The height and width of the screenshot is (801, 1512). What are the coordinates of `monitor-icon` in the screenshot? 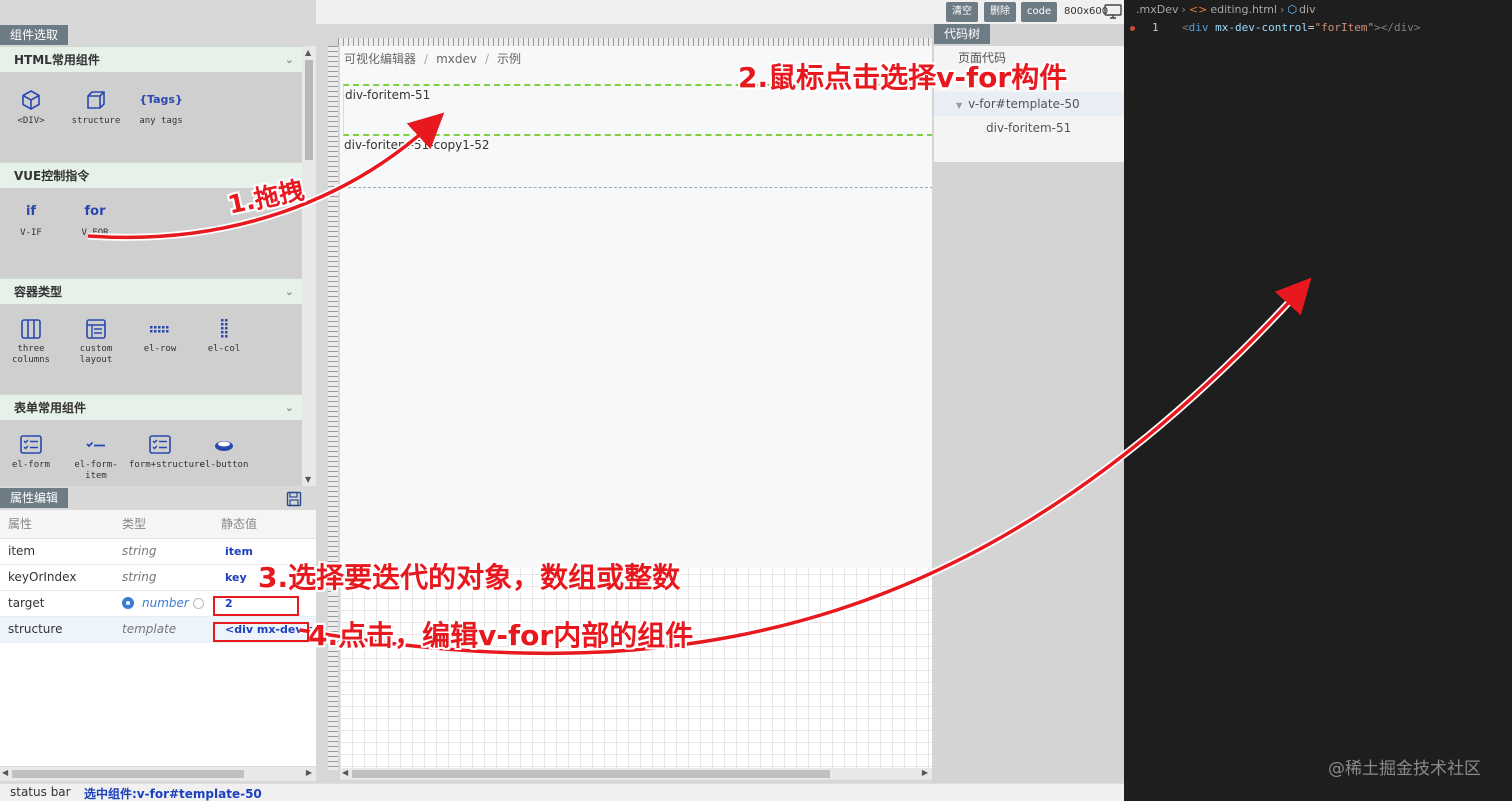 It's located at (1113, 11).